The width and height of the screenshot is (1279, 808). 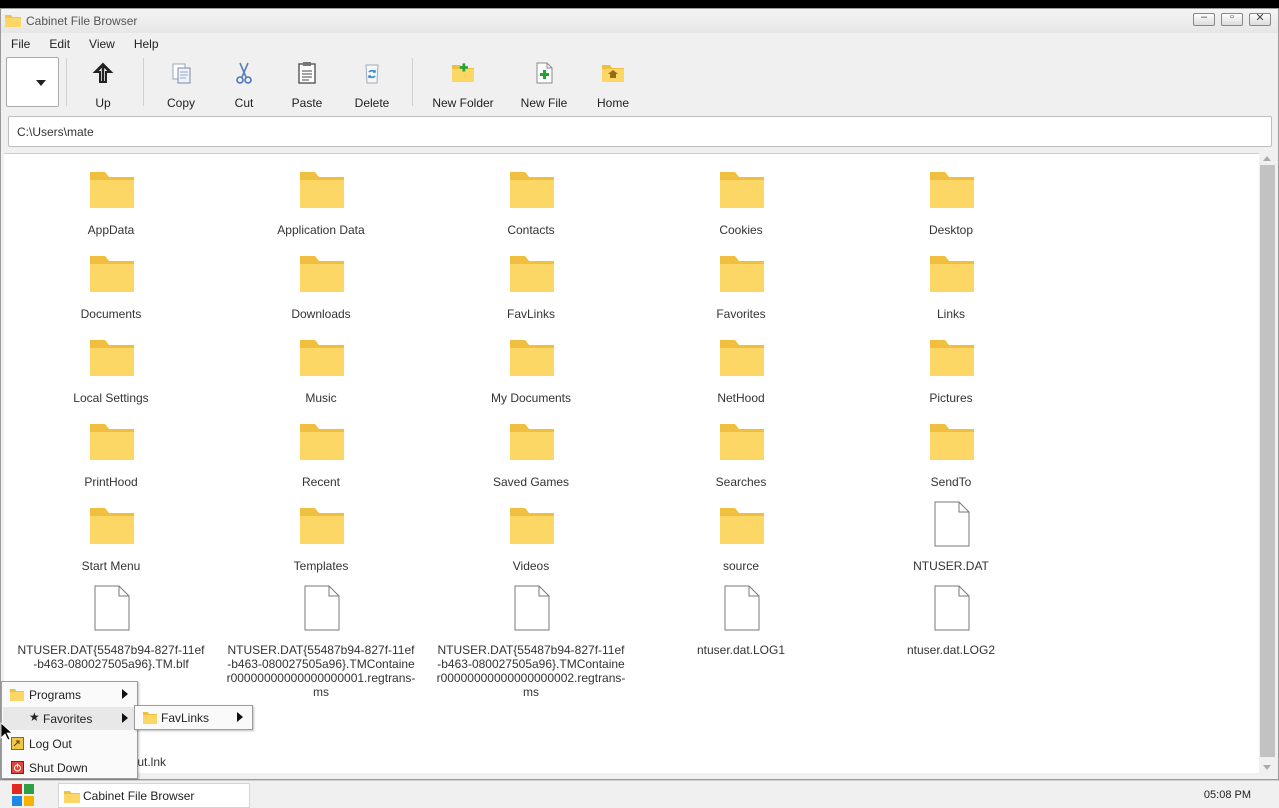 What do you see at coordinates (951, 650) in the screenshot?
I see `item-label: ntuser.dat.LOG2` at bounding box center [951, 650].